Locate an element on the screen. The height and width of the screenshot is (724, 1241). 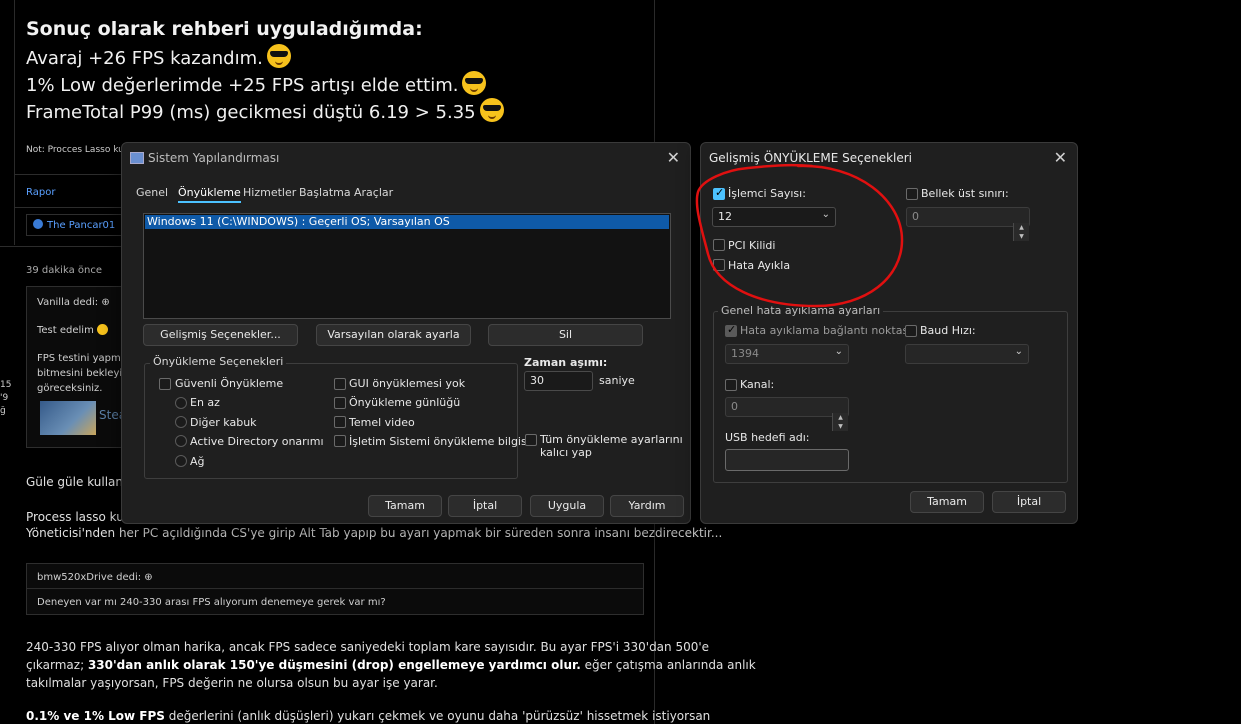
timeout-input: 30 is located at coordinates (558, 381).